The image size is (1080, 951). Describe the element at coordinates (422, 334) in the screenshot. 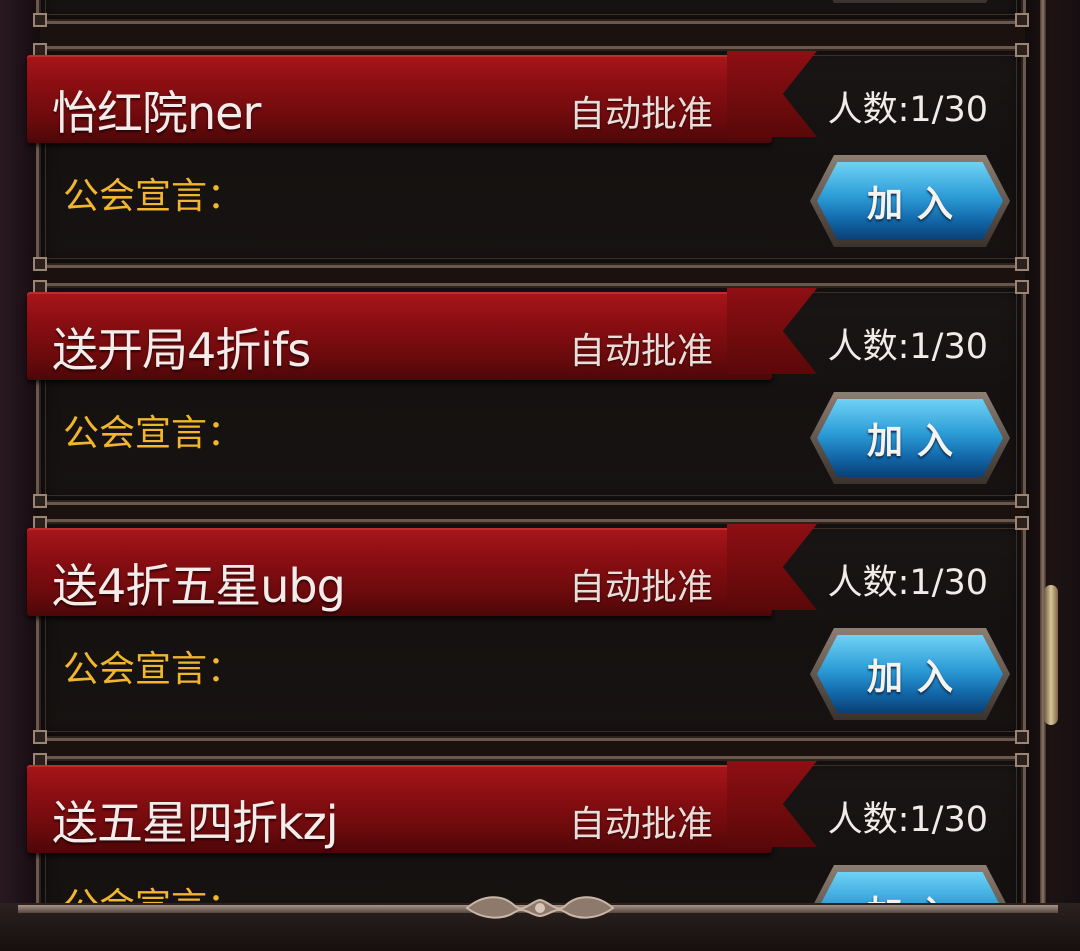

I see `guild-name-banner: 送开局4折ifs 自动批准` at that location.